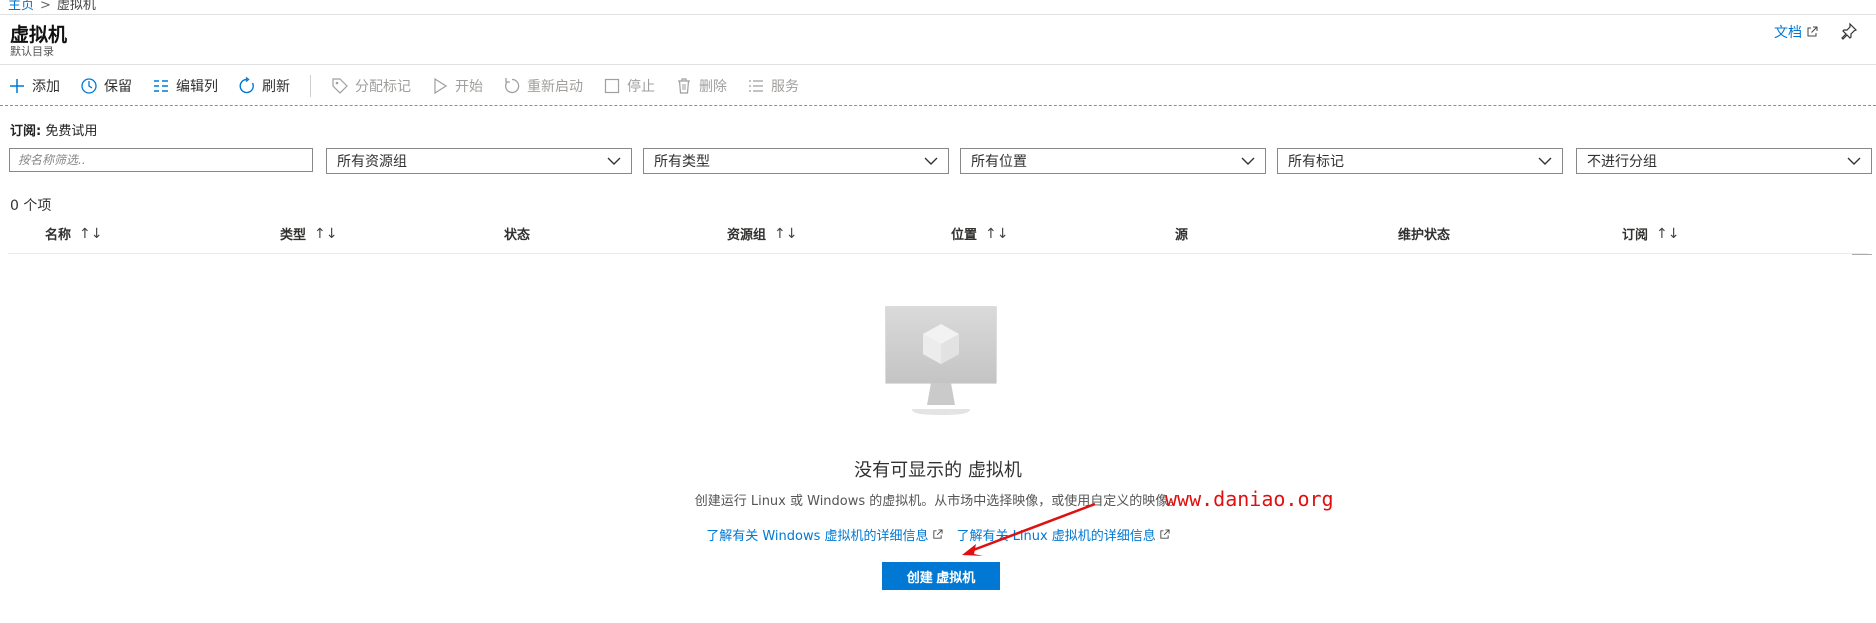 The width and height of the screenshot is (1876, 623). I want to click on learn-windows-vm-link: 了解有关 Windows 虚拟机的详细信息, so click(824, 534).